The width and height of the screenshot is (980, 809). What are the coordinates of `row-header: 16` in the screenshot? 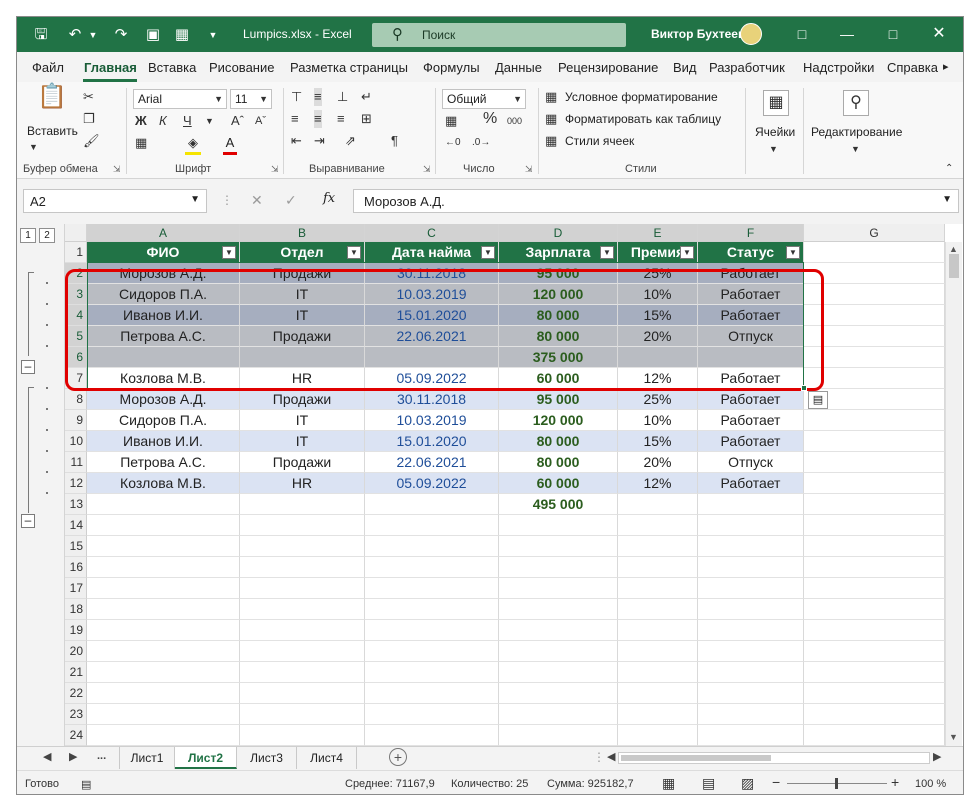 It's located at (76, 567).